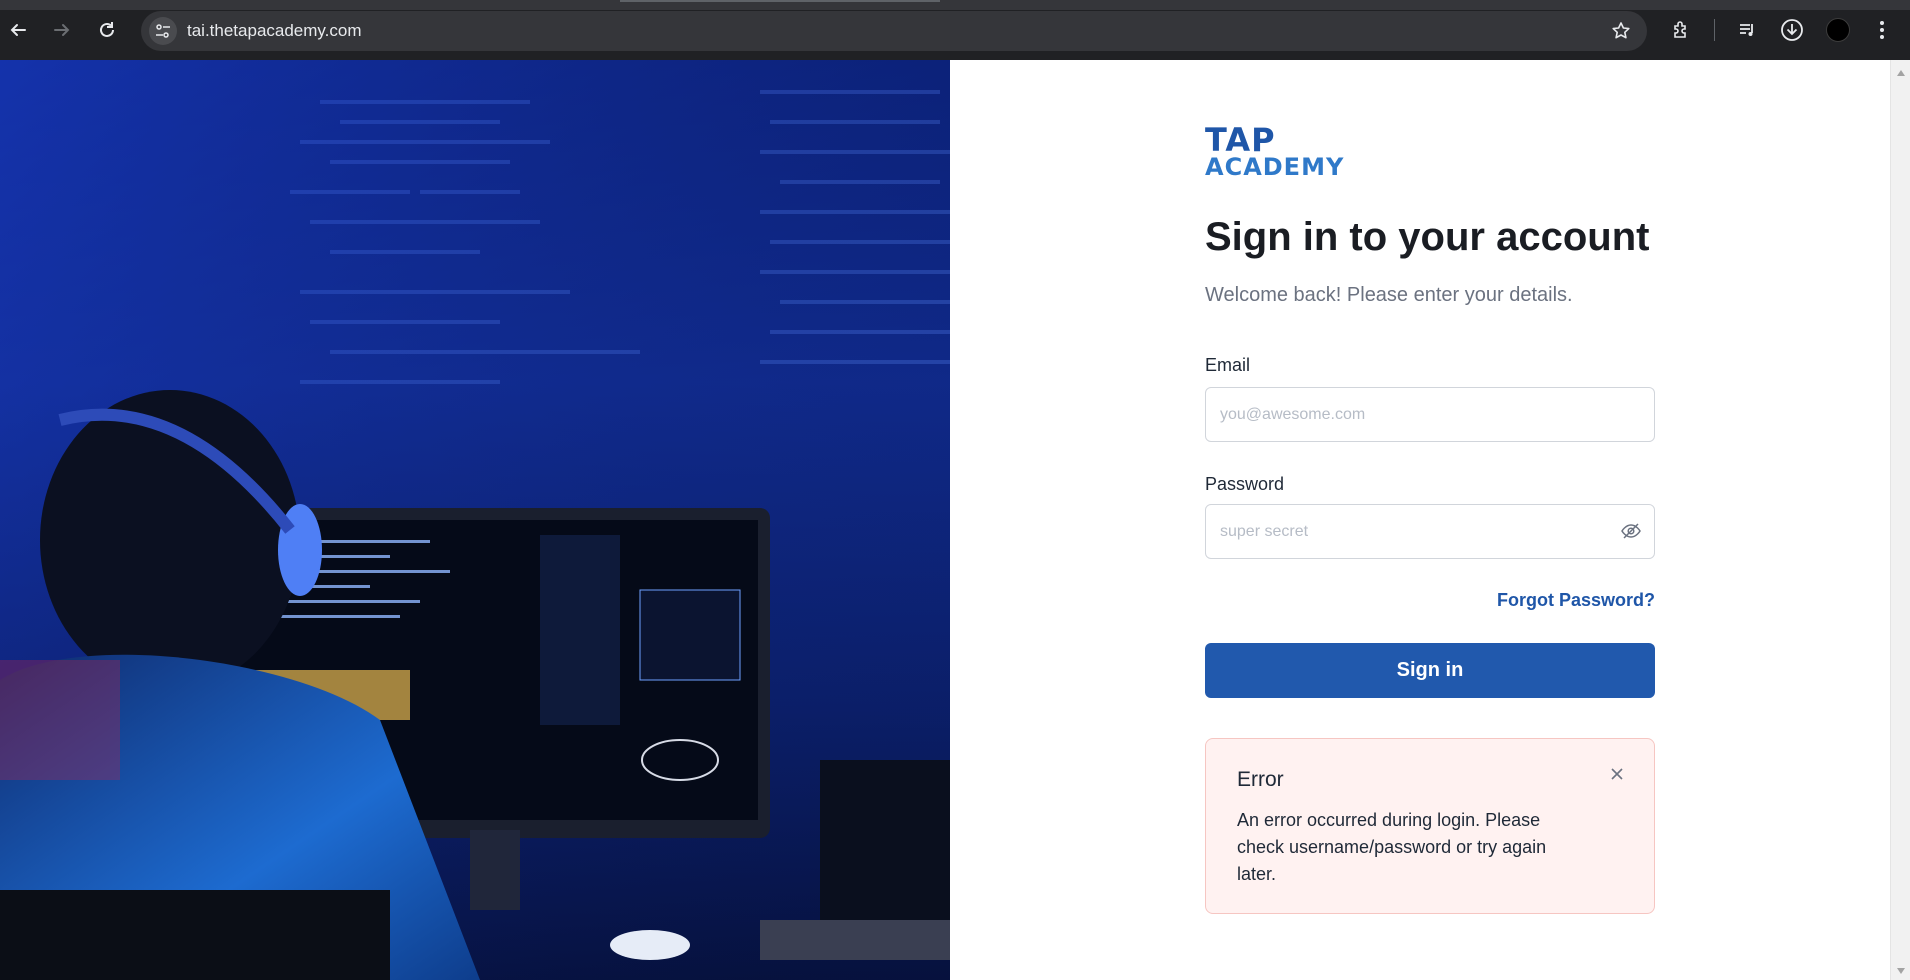  Describe the element at coordinates (1631, 531) in the screenshot. I see `eye-slash-icon` at that location.